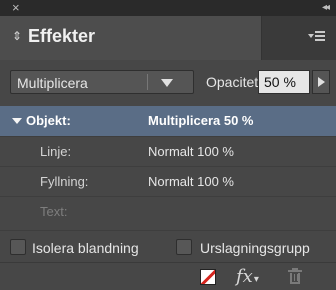  Describe the element at coordinates (131, 38) in the screenshot. I see `tab-effekter: ⇕ Effekter` at that location.